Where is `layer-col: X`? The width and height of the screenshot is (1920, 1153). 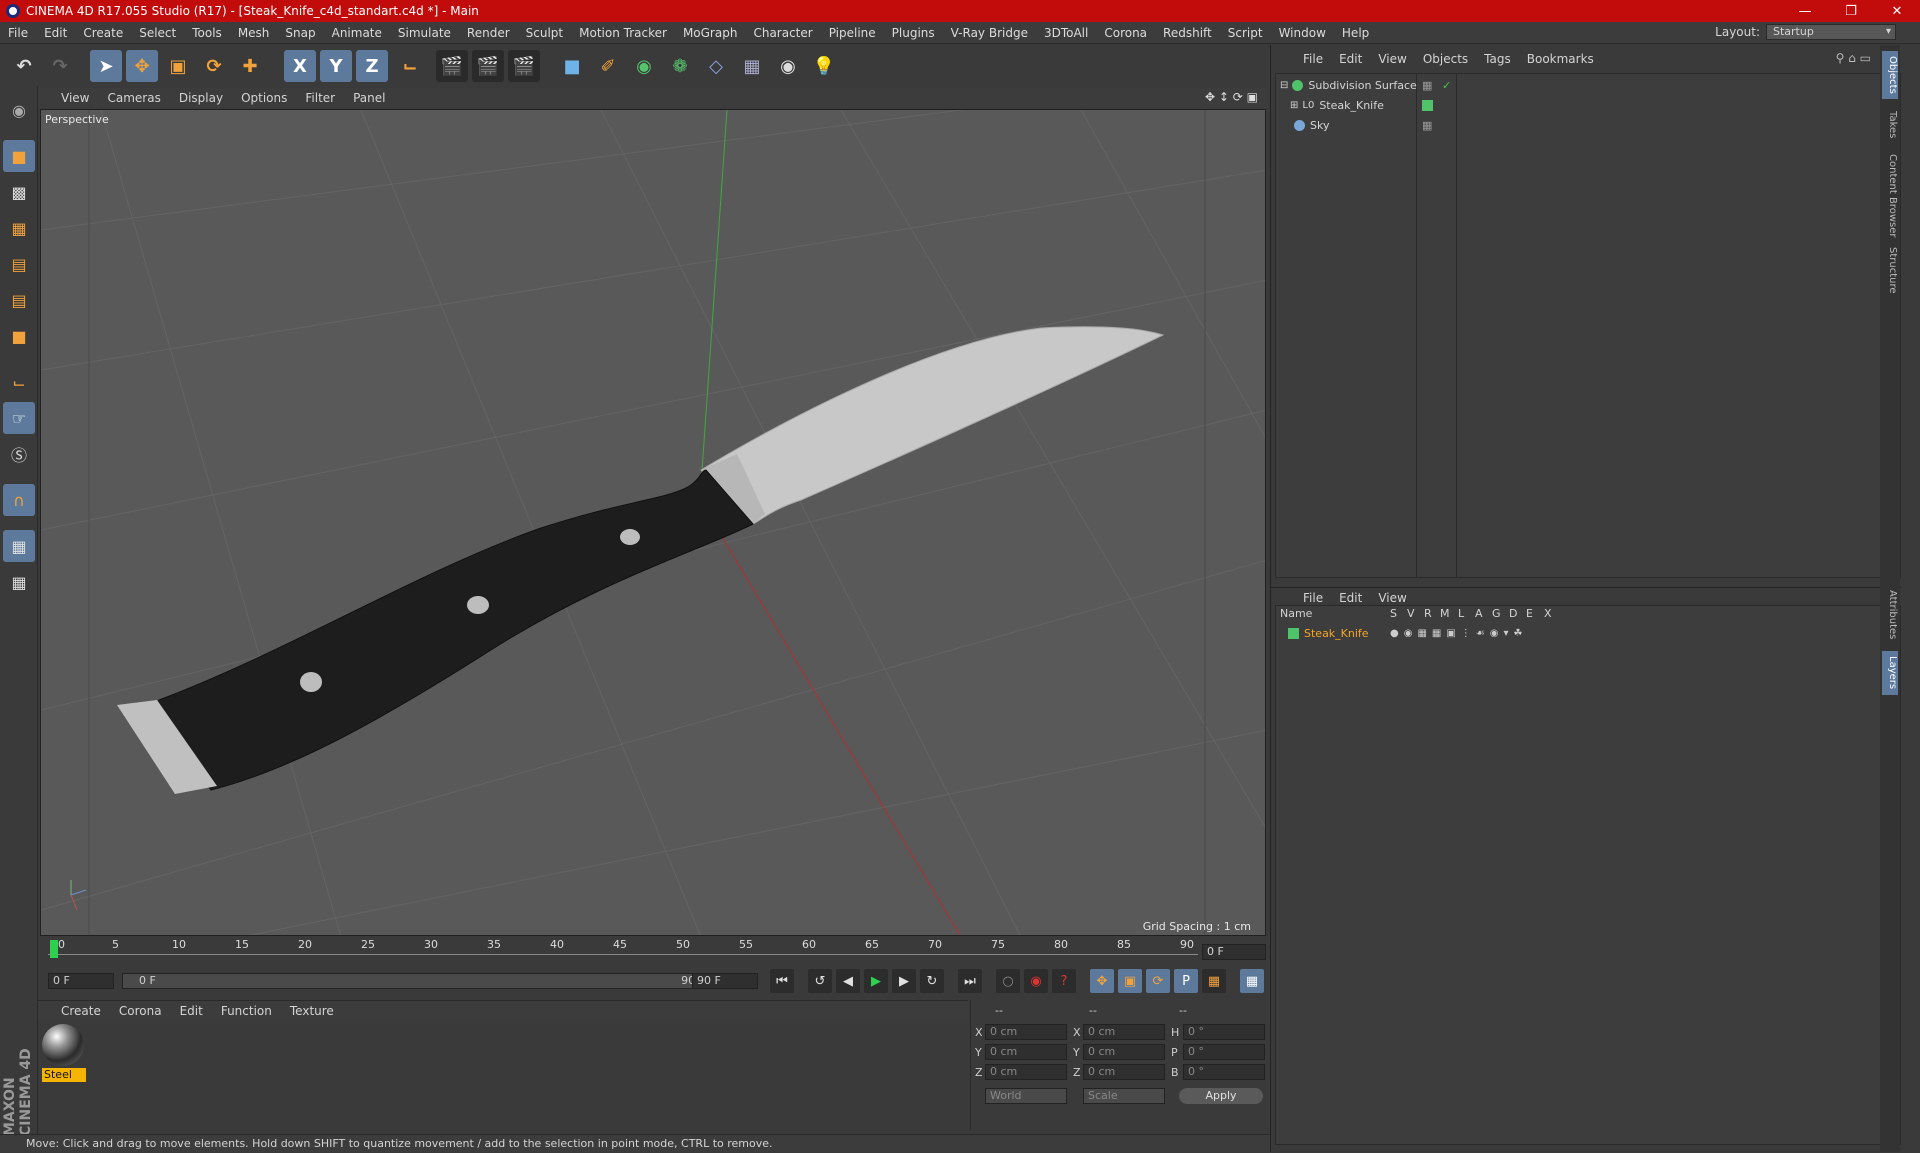
layer-col: X is located at coordinates (1548, 613).